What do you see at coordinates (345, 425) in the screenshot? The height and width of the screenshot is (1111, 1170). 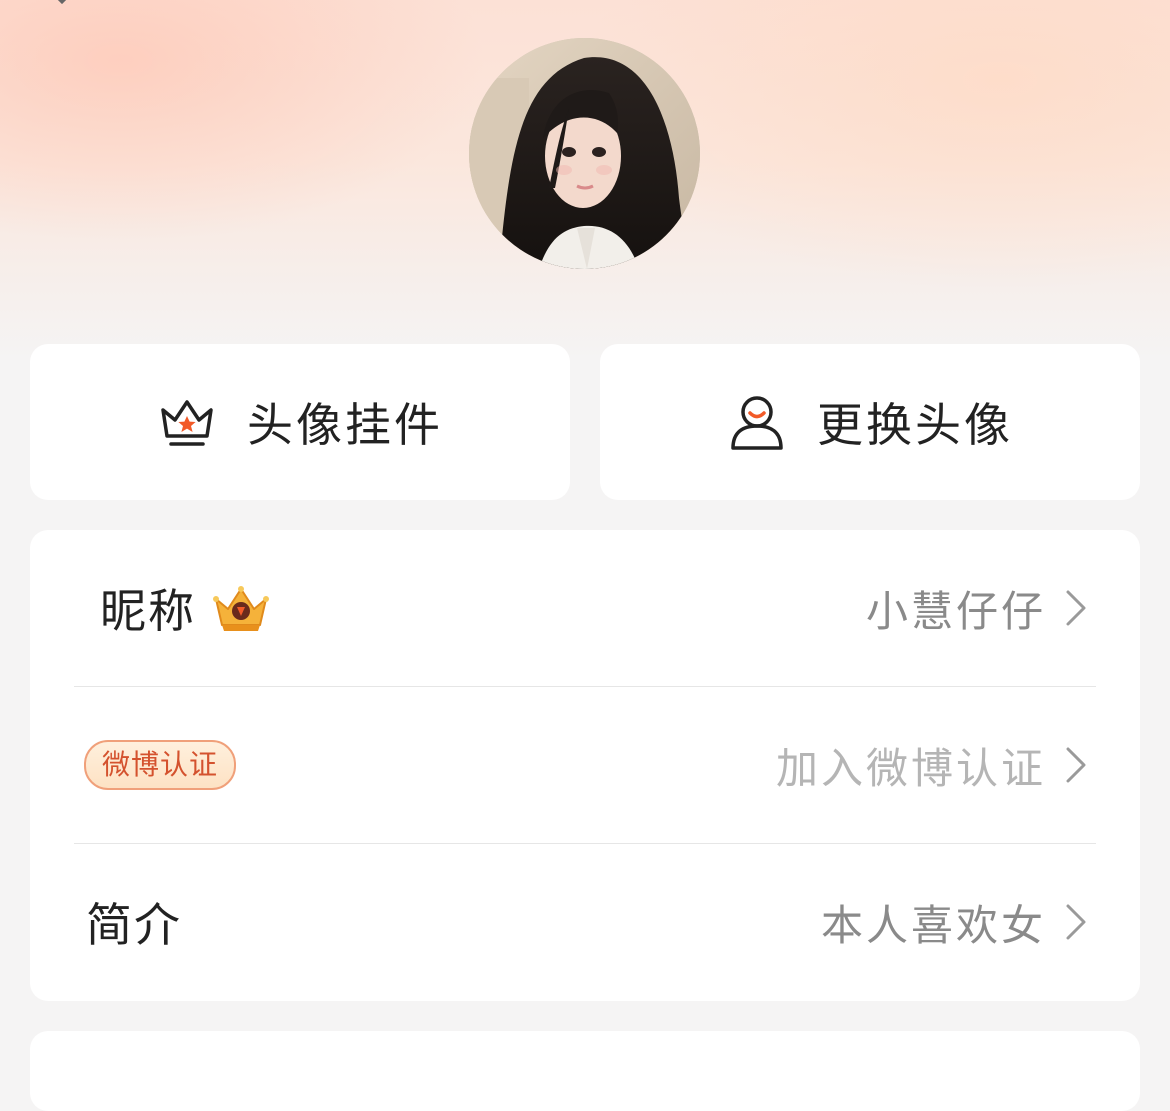 I see `avatar-pendant-label: 头像挂件` at bounding box center [345, 425].